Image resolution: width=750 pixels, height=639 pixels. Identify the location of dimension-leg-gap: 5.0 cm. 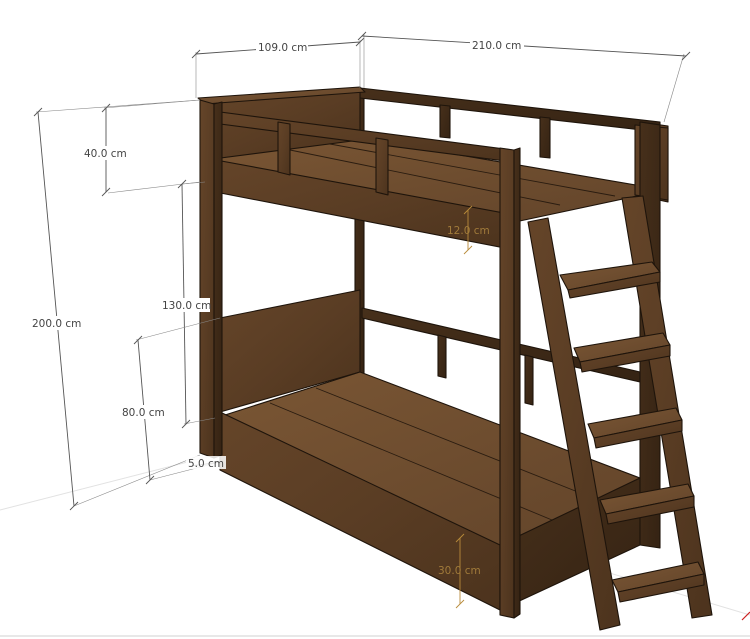
(206, 463).